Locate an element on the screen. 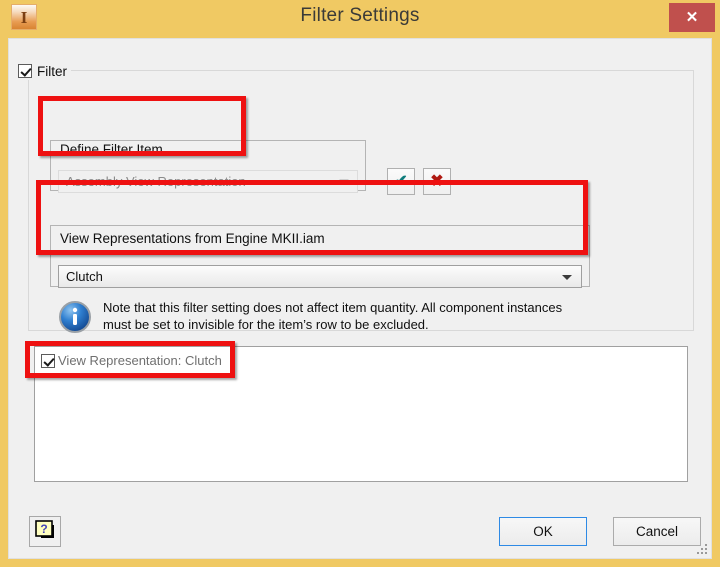  close-x-icon: ✖ is located at coordinates (437, 181).